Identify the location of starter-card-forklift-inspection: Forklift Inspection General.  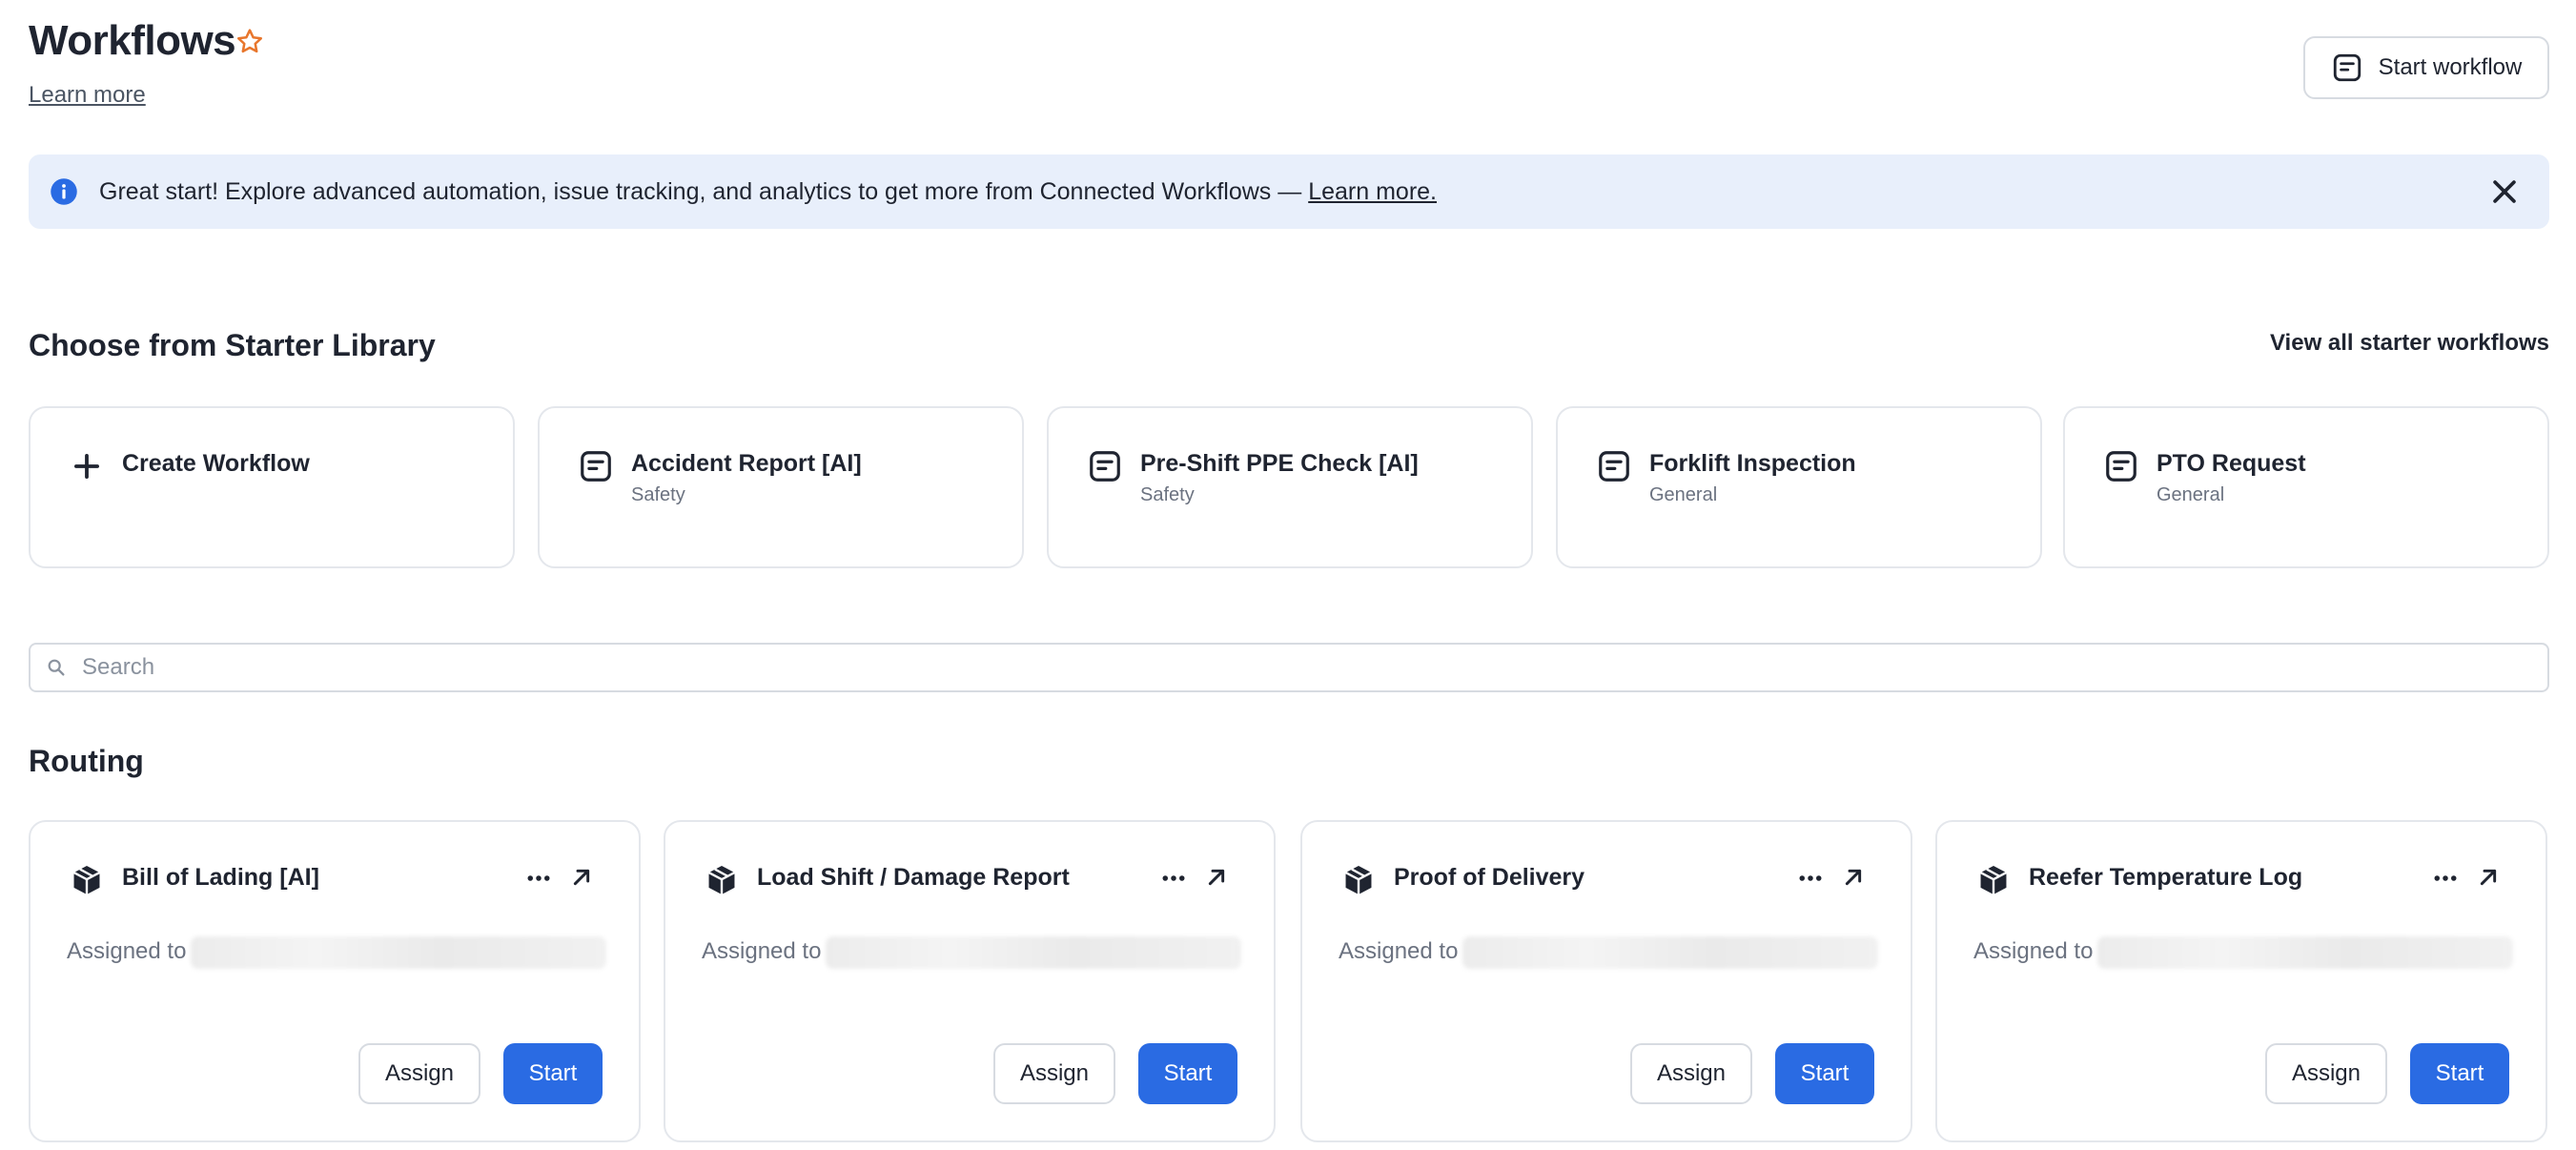
(1799, 487).